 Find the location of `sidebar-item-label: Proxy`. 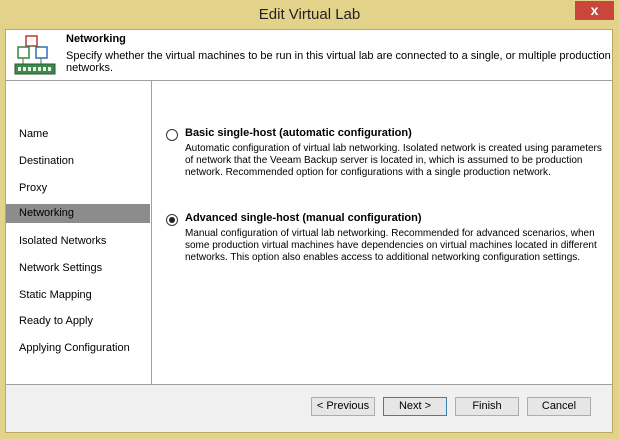

sidebar-item-label: Proxy is located at coordinates (33, 188).